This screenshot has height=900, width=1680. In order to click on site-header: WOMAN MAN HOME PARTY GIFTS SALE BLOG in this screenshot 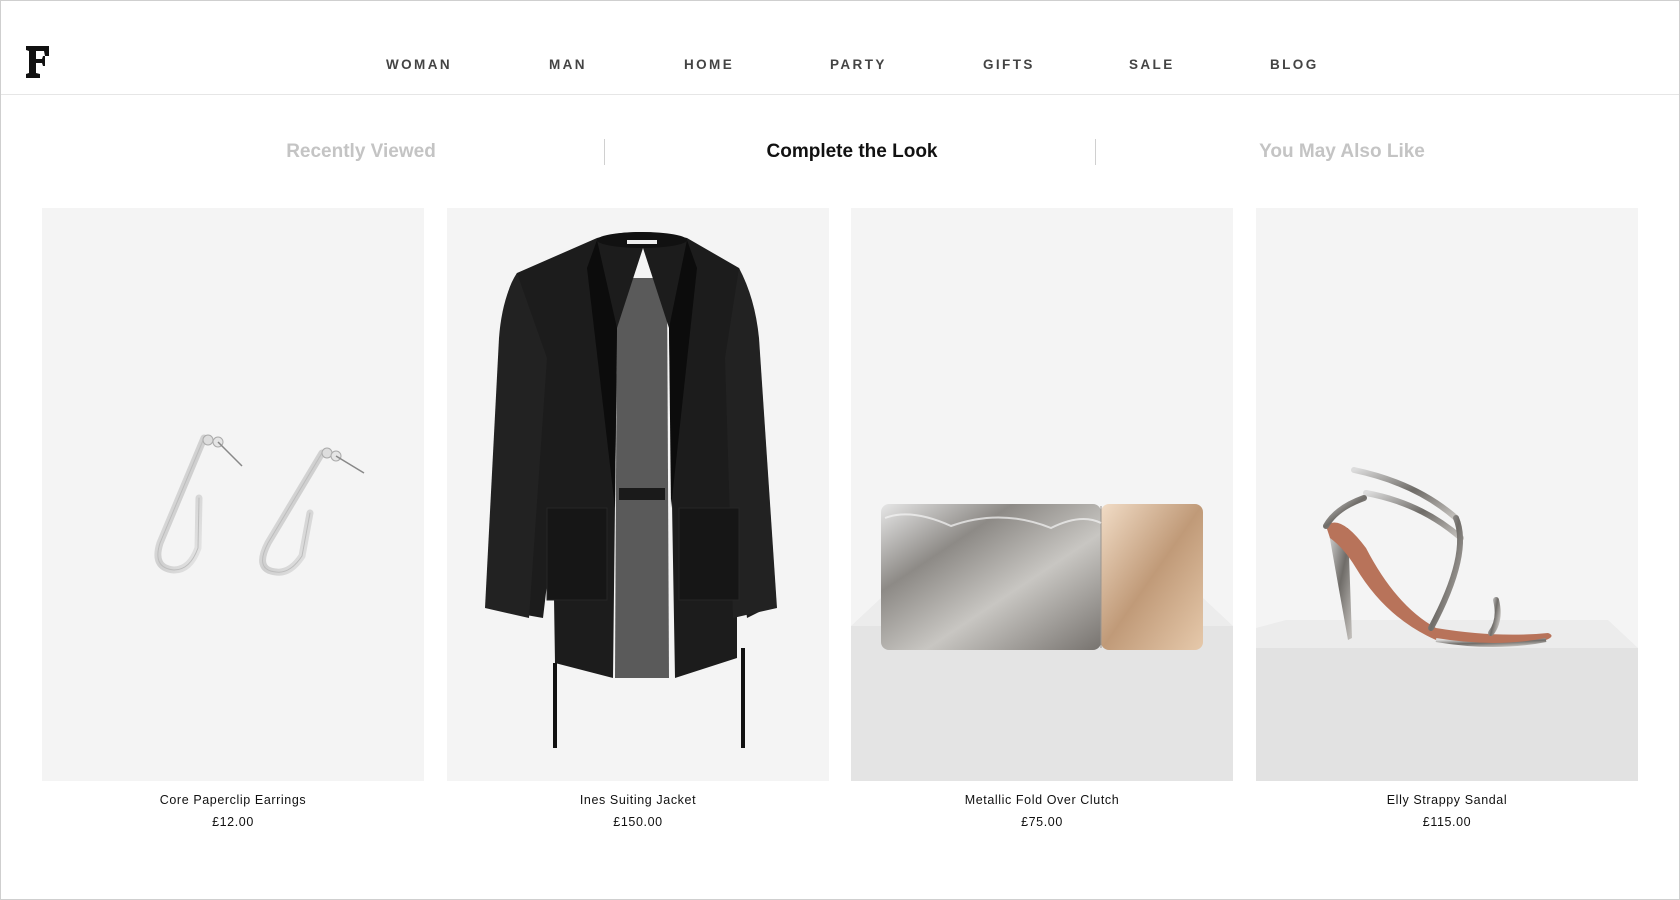, I will do `click(840, 48)`.